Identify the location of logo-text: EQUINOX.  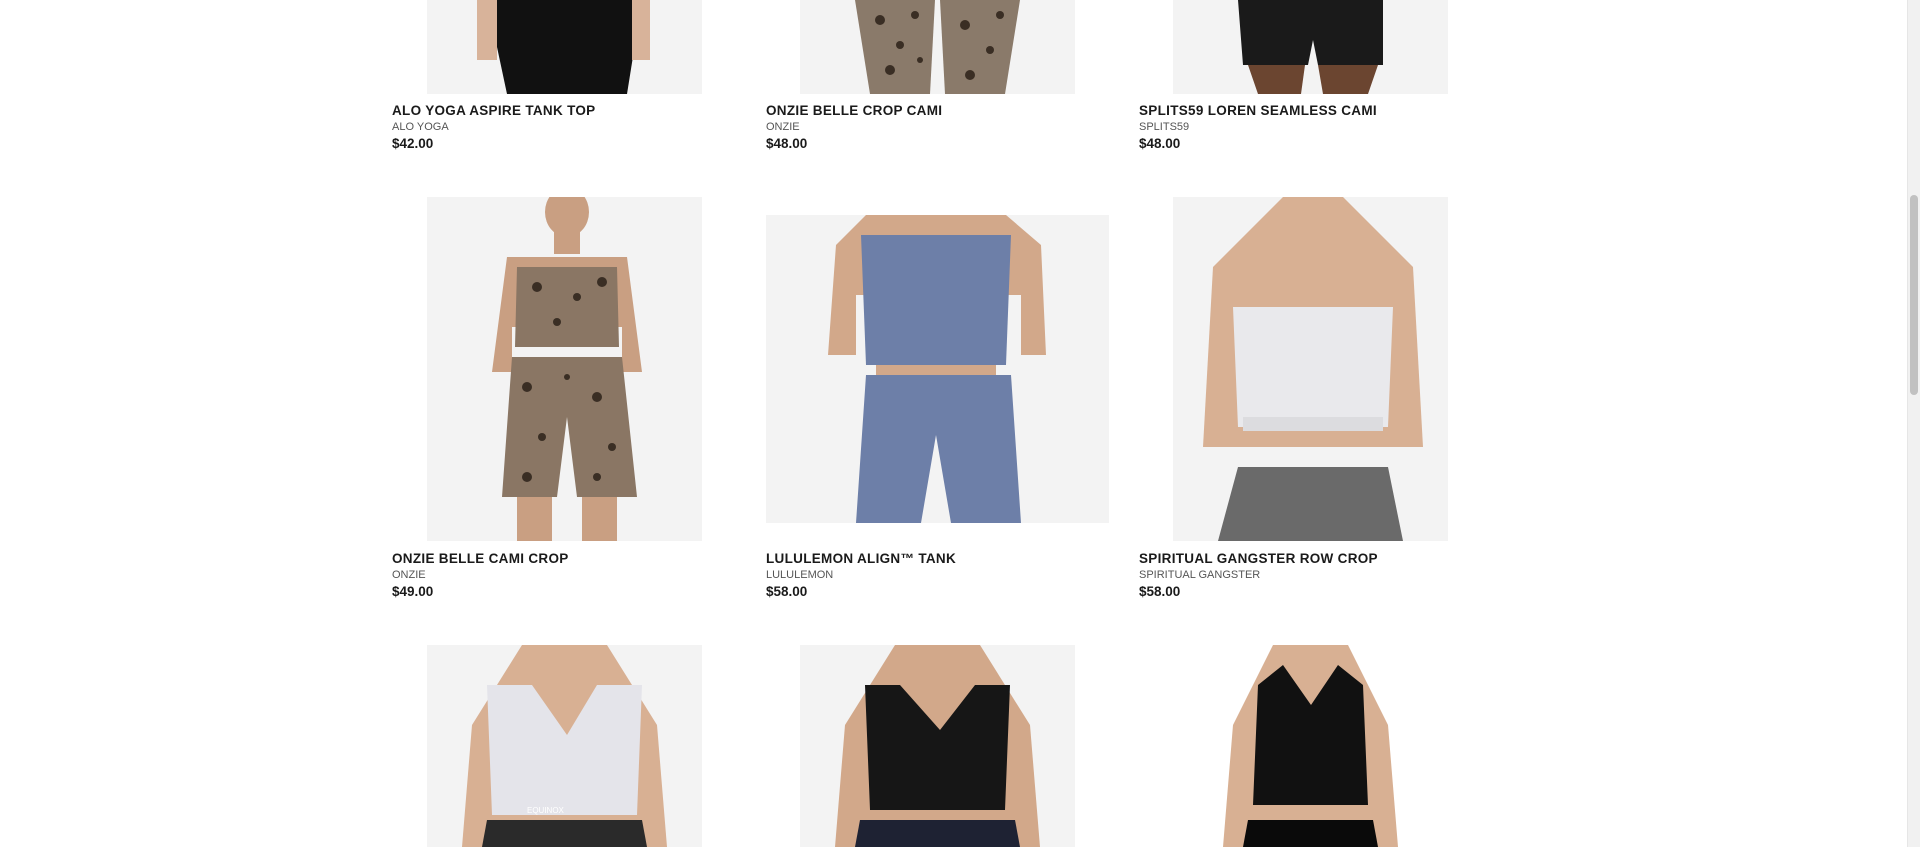
(546, 810).